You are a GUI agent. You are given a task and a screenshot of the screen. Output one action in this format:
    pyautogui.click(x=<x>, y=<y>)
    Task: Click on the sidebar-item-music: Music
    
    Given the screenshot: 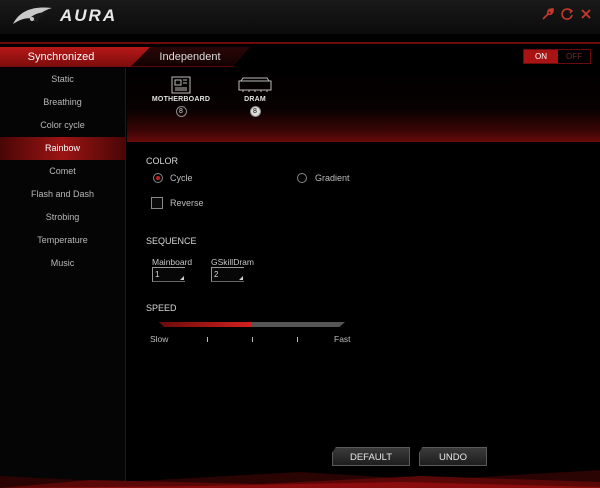 What is the action you would take?
    pyautogui.click(x=62, y=263)
    